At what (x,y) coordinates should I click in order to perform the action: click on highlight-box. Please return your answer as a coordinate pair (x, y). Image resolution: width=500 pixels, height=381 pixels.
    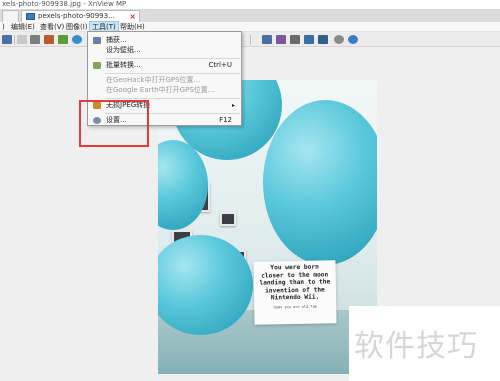
    Looking at the image, I should click on (114, 123).